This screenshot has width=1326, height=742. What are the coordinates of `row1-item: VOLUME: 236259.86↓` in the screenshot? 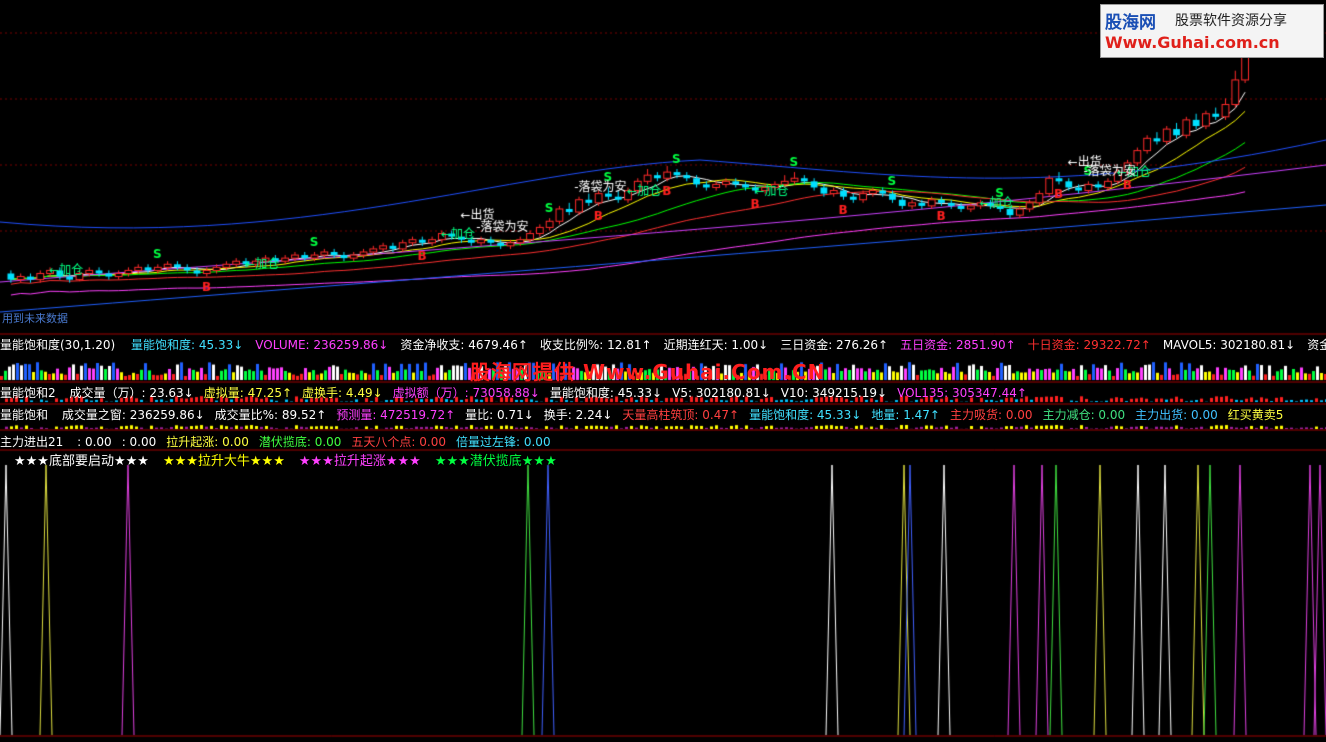 It's located at (322, 345).